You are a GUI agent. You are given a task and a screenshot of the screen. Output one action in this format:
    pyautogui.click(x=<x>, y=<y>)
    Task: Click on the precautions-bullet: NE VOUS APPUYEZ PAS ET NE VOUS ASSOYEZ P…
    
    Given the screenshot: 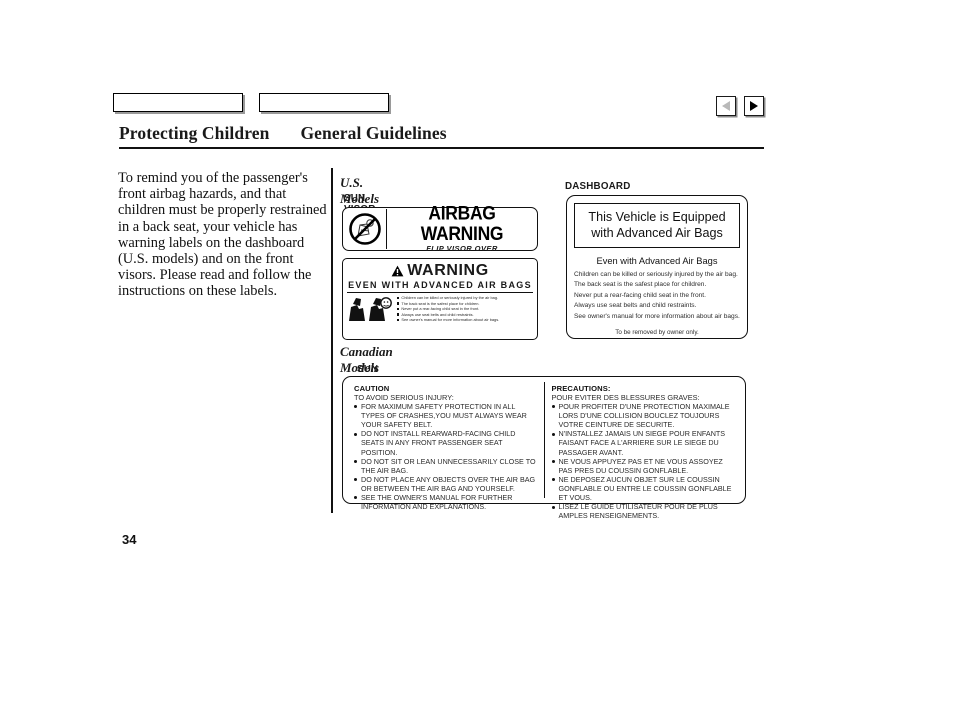 What is the action you would take?
    pyautogui.click(x=643, y=466)
    